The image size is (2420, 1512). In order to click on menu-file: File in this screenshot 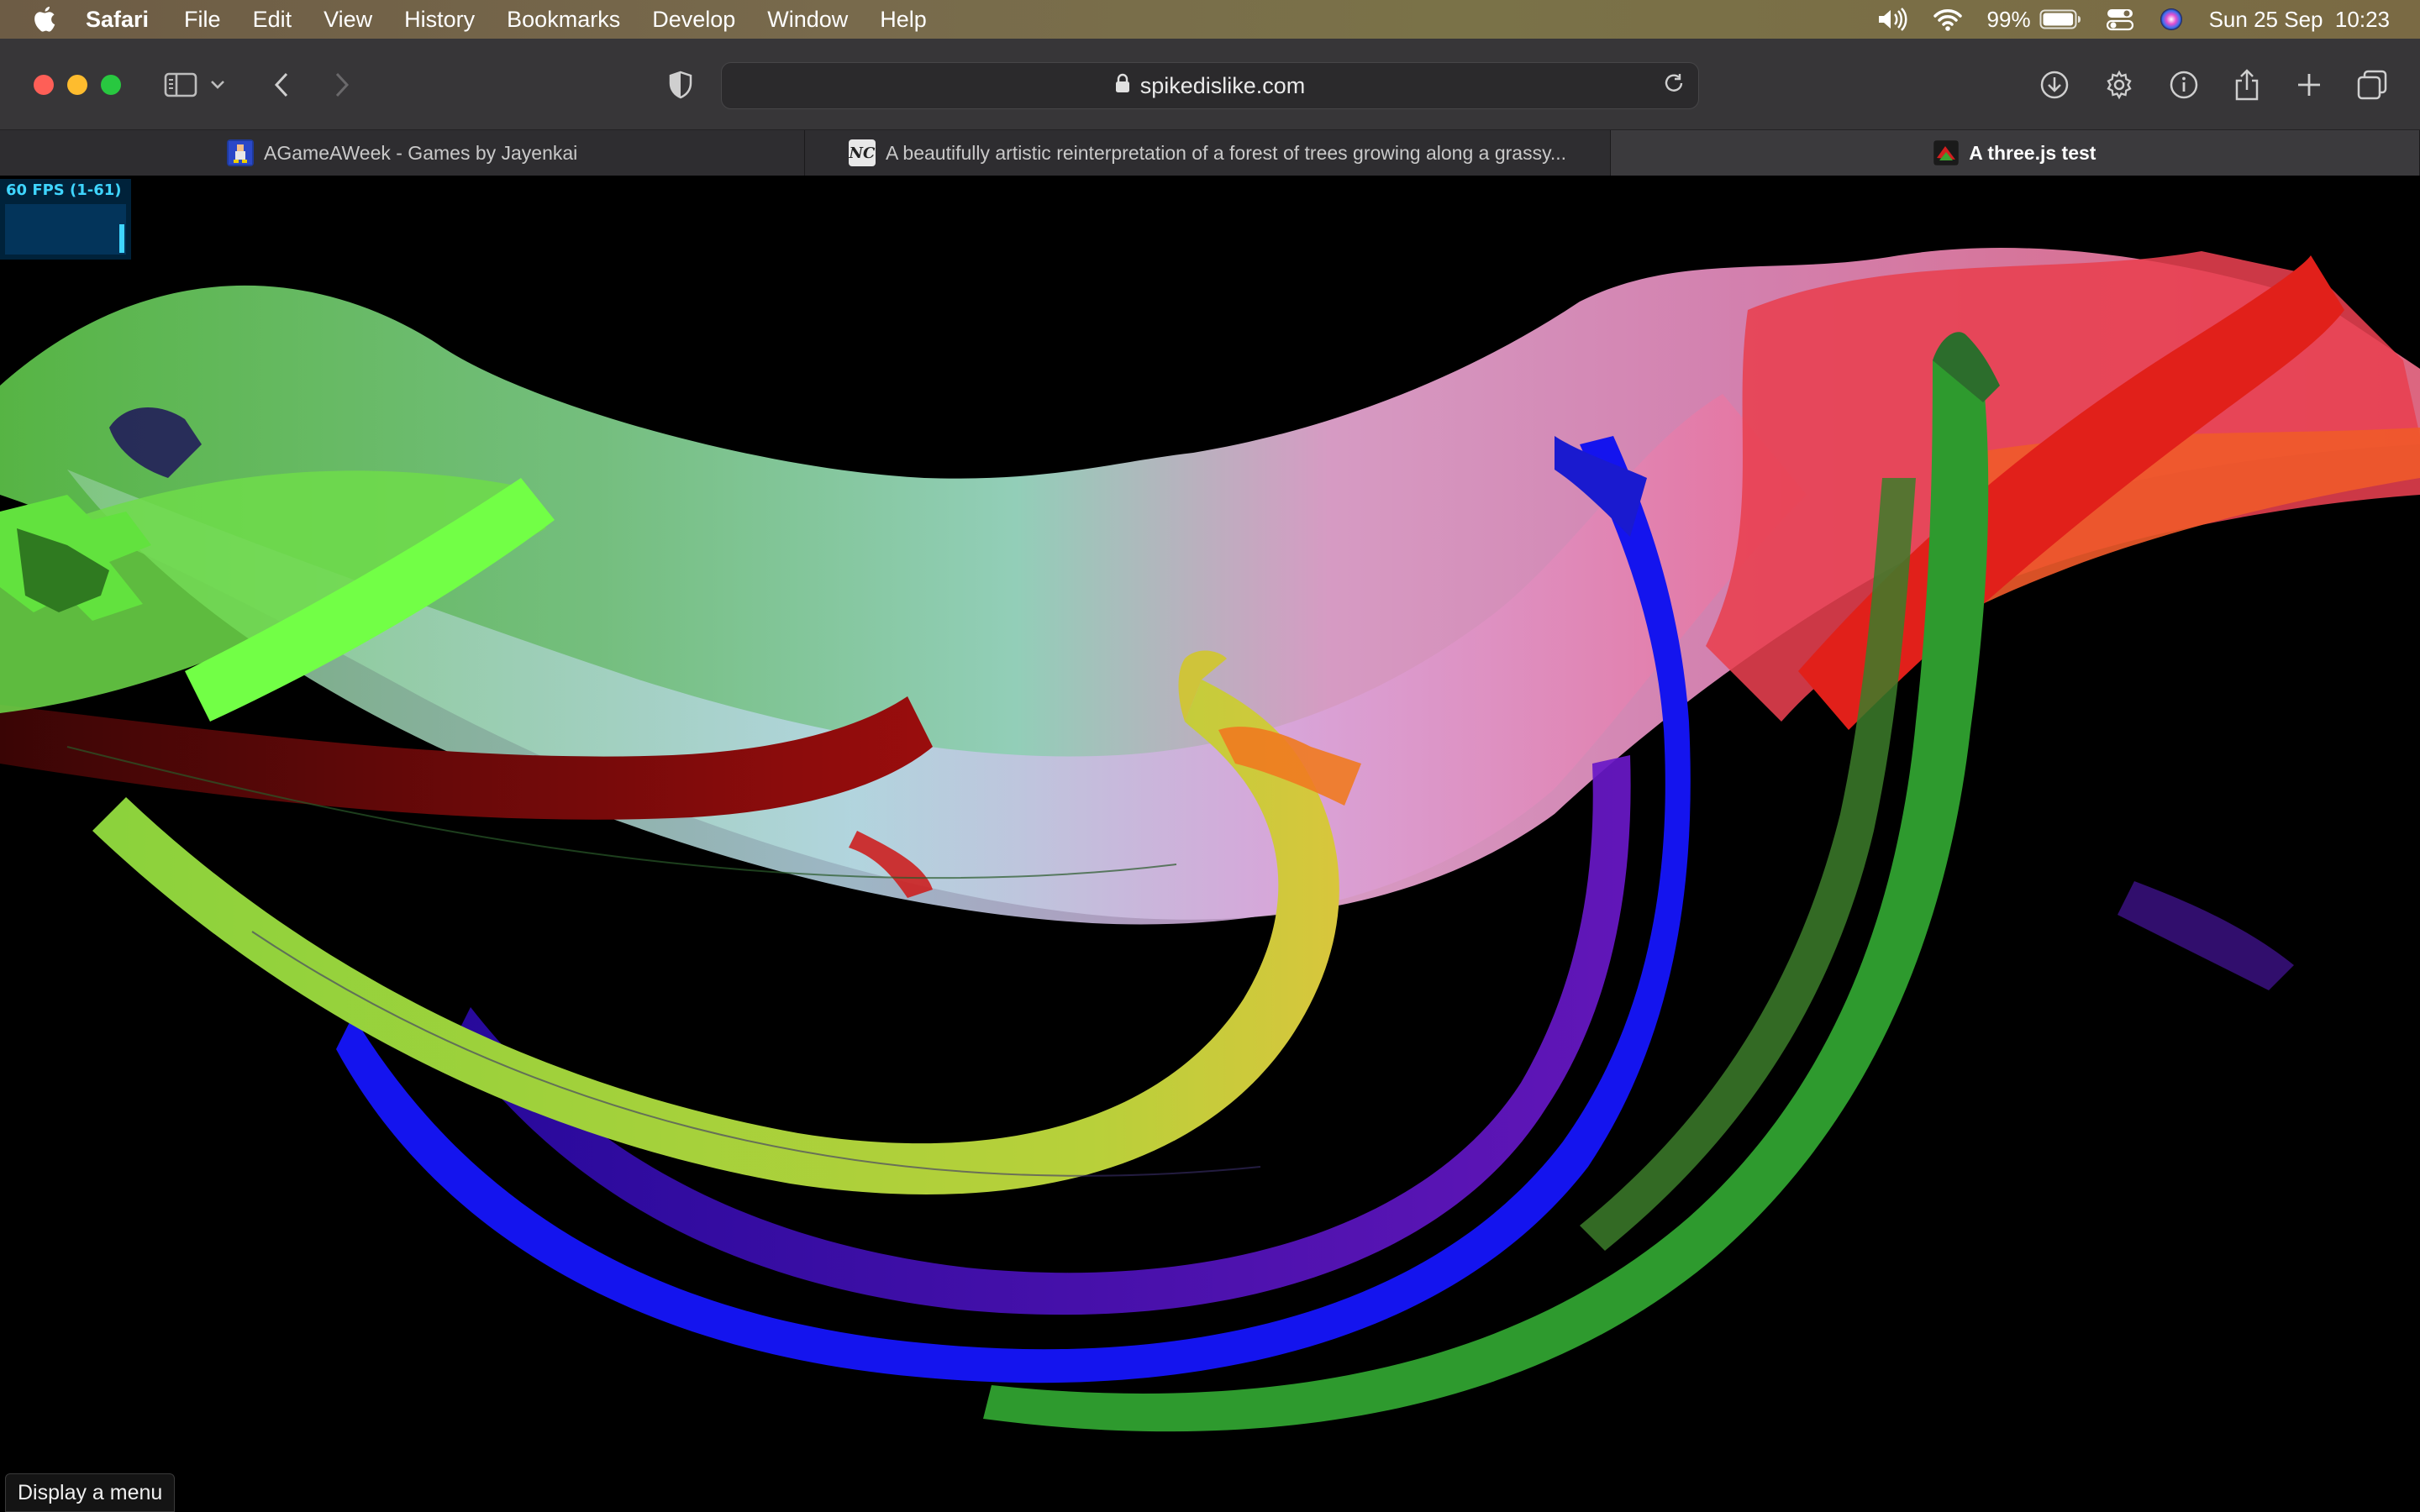, I will do `click(202, 20)`.